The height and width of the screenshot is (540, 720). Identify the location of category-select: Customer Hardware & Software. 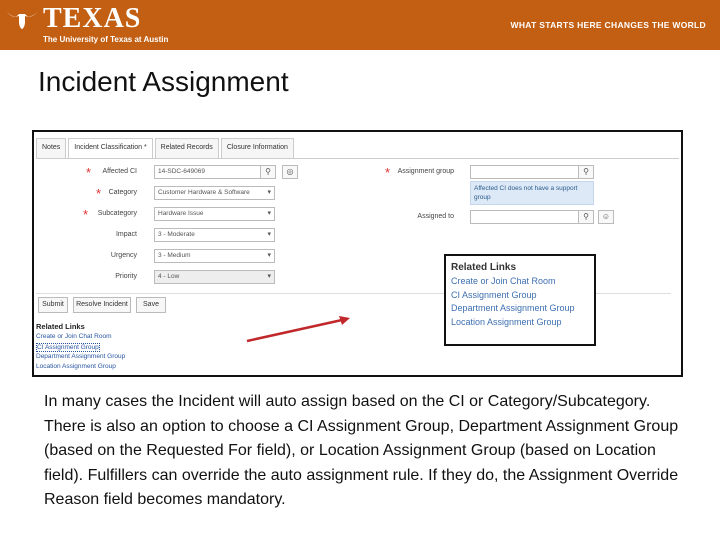
(214, 193).